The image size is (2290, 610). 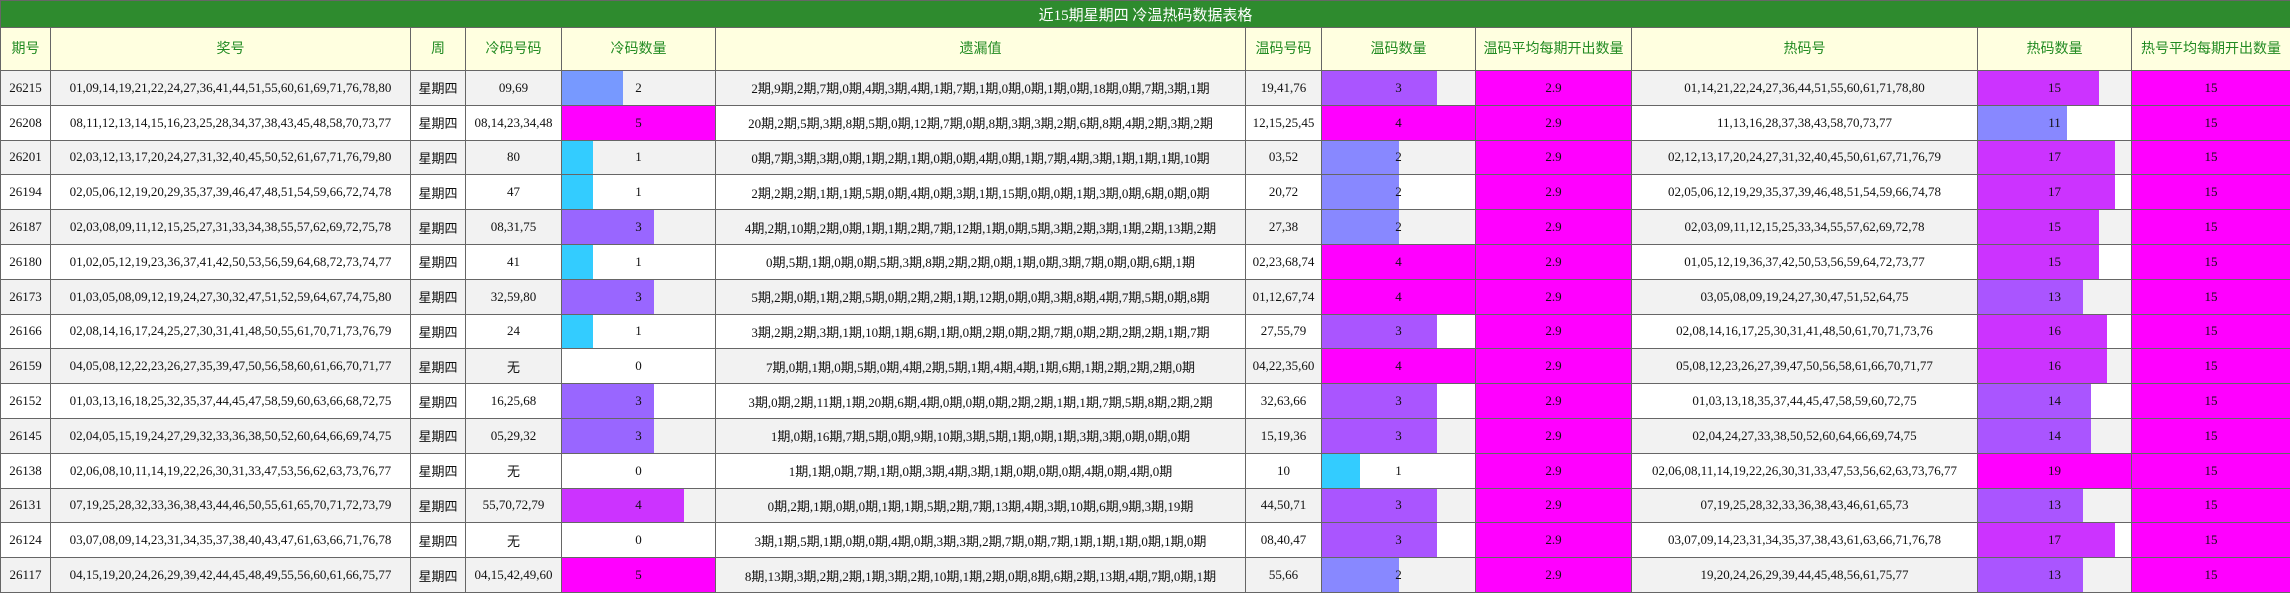 I want to click on header-warm: 温码号码, so click(x=1283, y=49).